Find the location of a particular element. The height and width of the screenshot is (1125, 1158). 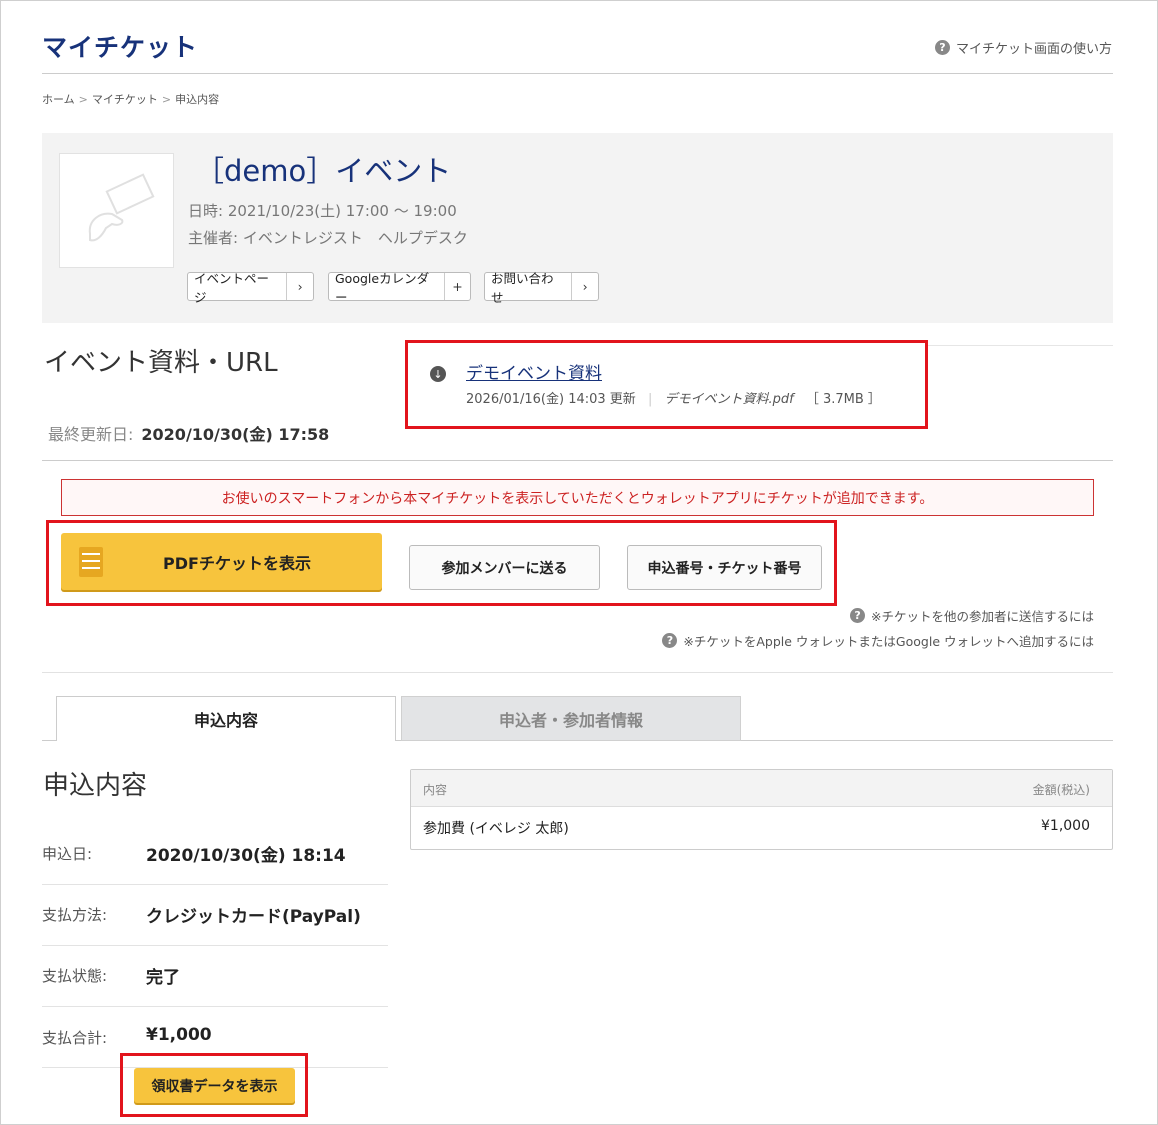

event-thumbnail is located at coordinates (116, 210).